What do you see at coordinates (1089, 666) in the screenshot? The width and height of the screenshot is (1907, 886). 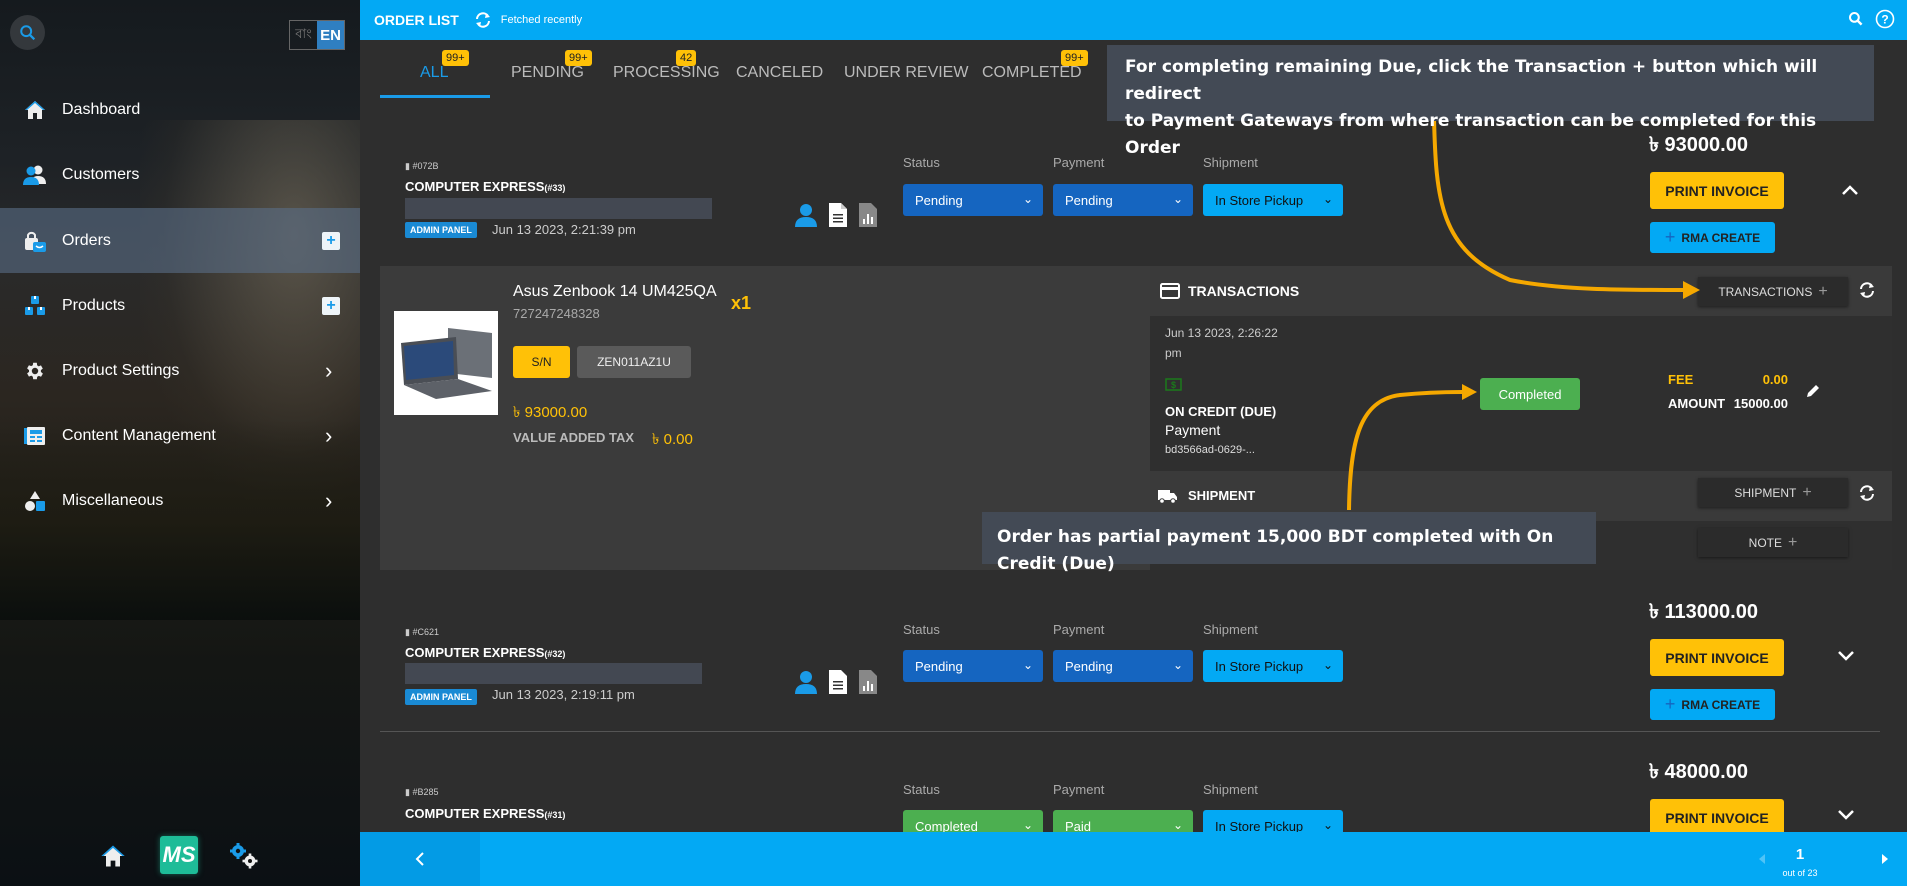 I see `payment-value: Pending` at bounding box center [1089, 666].